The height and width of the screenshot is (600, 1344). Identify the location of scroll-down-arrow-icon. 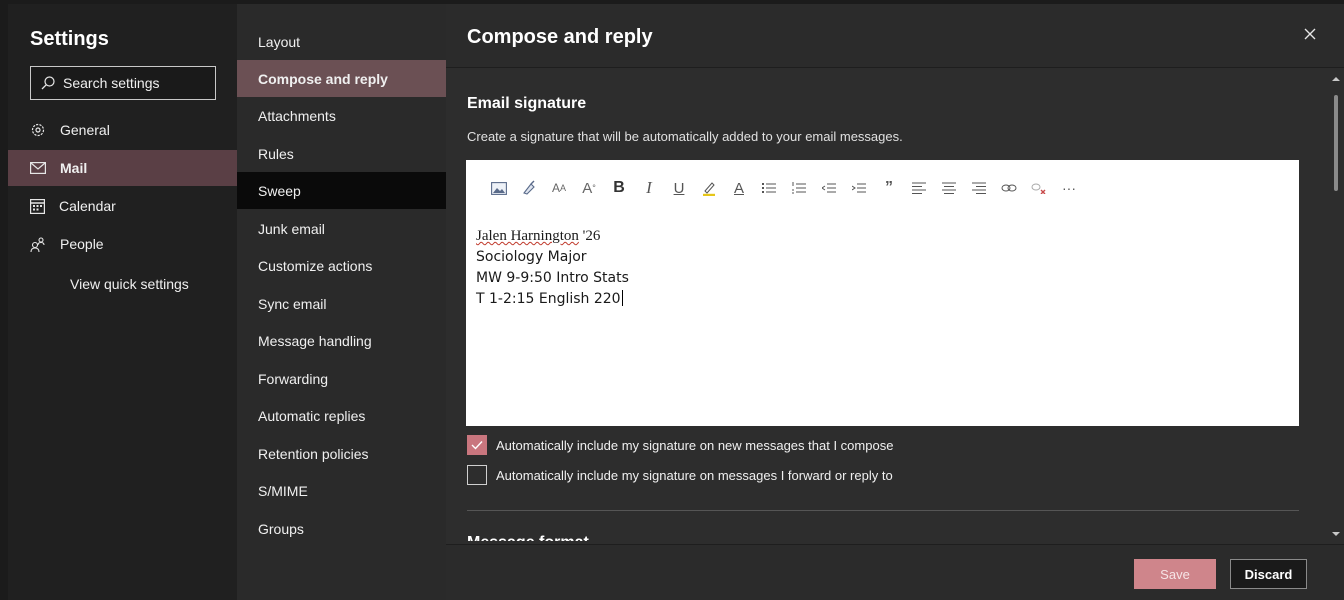
(1336, 534).